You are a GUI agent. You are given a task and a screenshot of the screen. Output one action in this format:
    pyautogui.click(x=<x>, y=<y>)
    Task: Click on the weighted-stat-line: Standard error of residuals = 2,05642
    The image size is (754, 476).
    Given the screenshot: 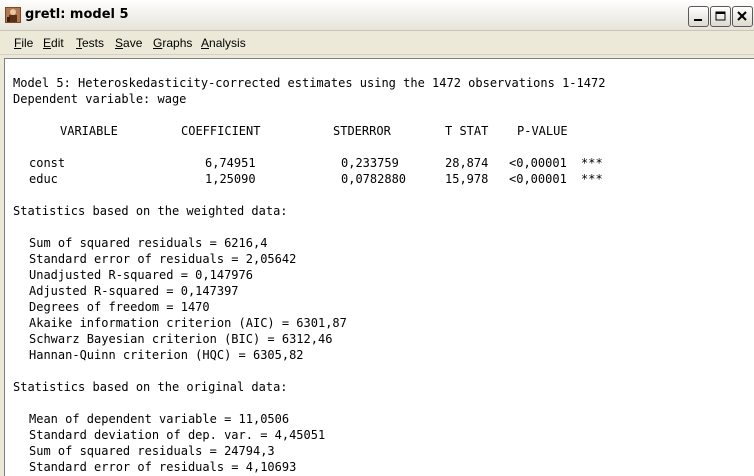 What is the action you would take?
    pyautogui.click(x=163, y=259)
    